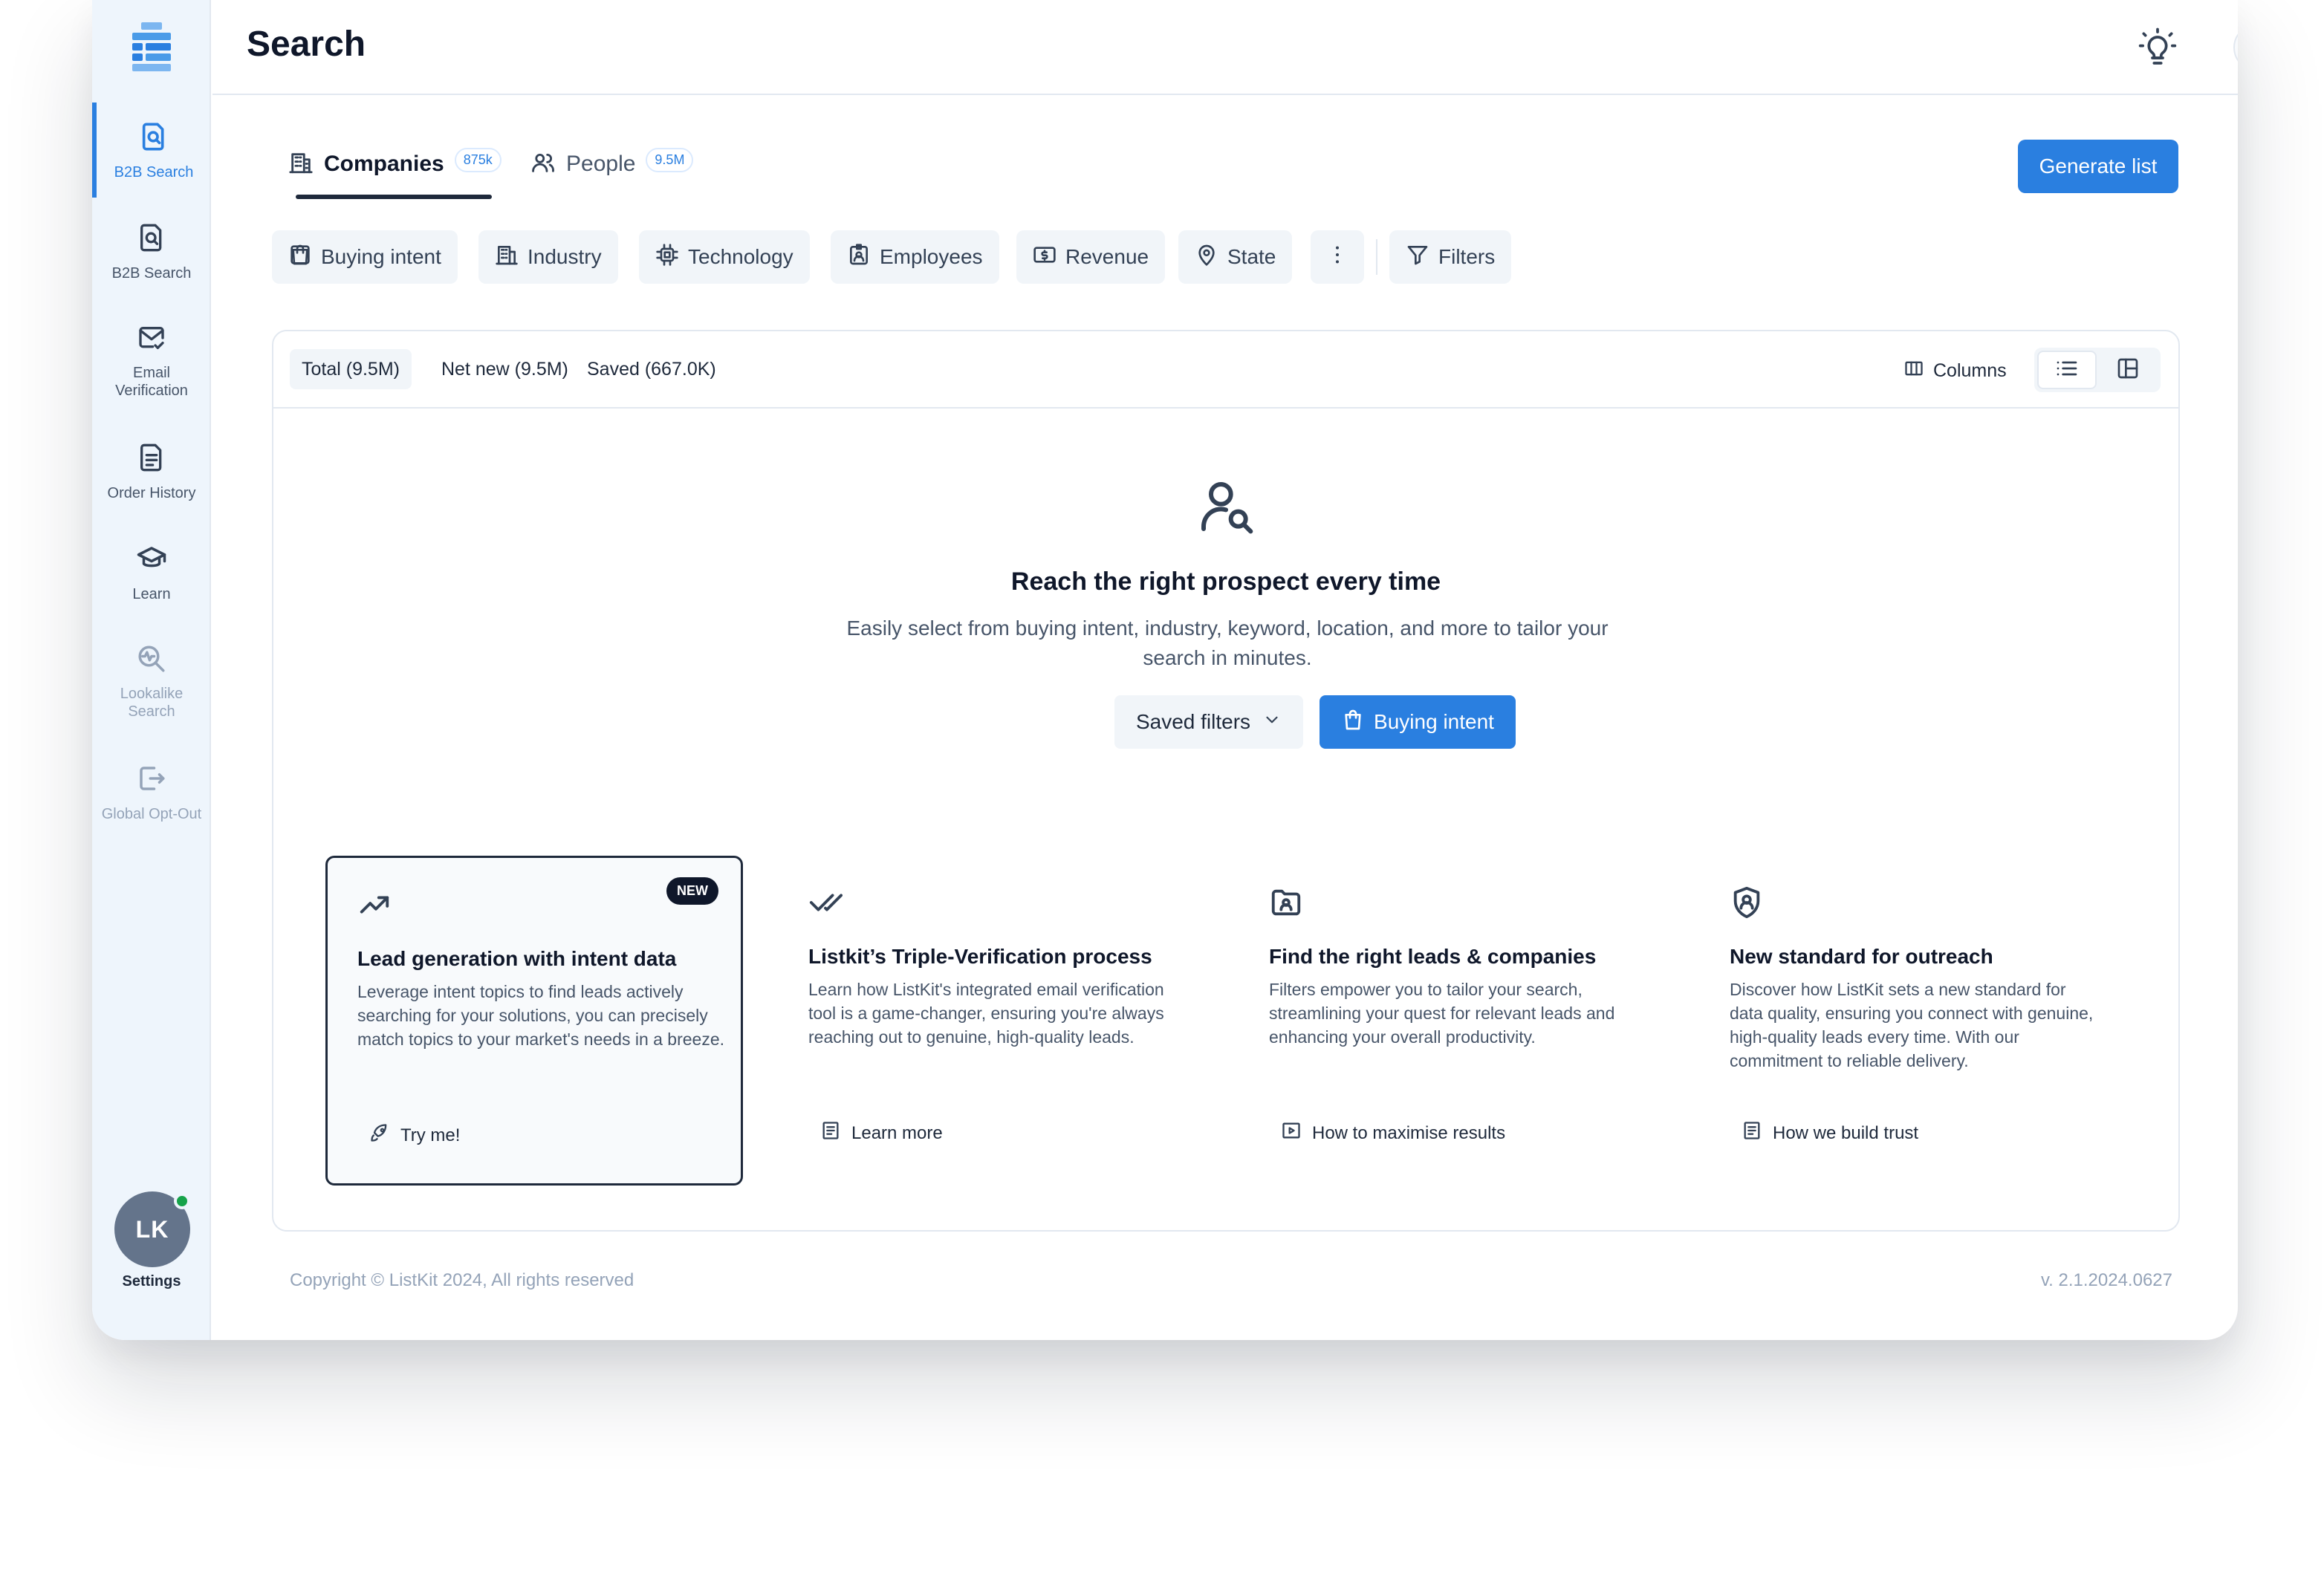 This screenshot has height=1574, width=2324. Describe the element at coordinates (1107, 256) in the screenshot. I see `filter-label: Revenue` at that location.